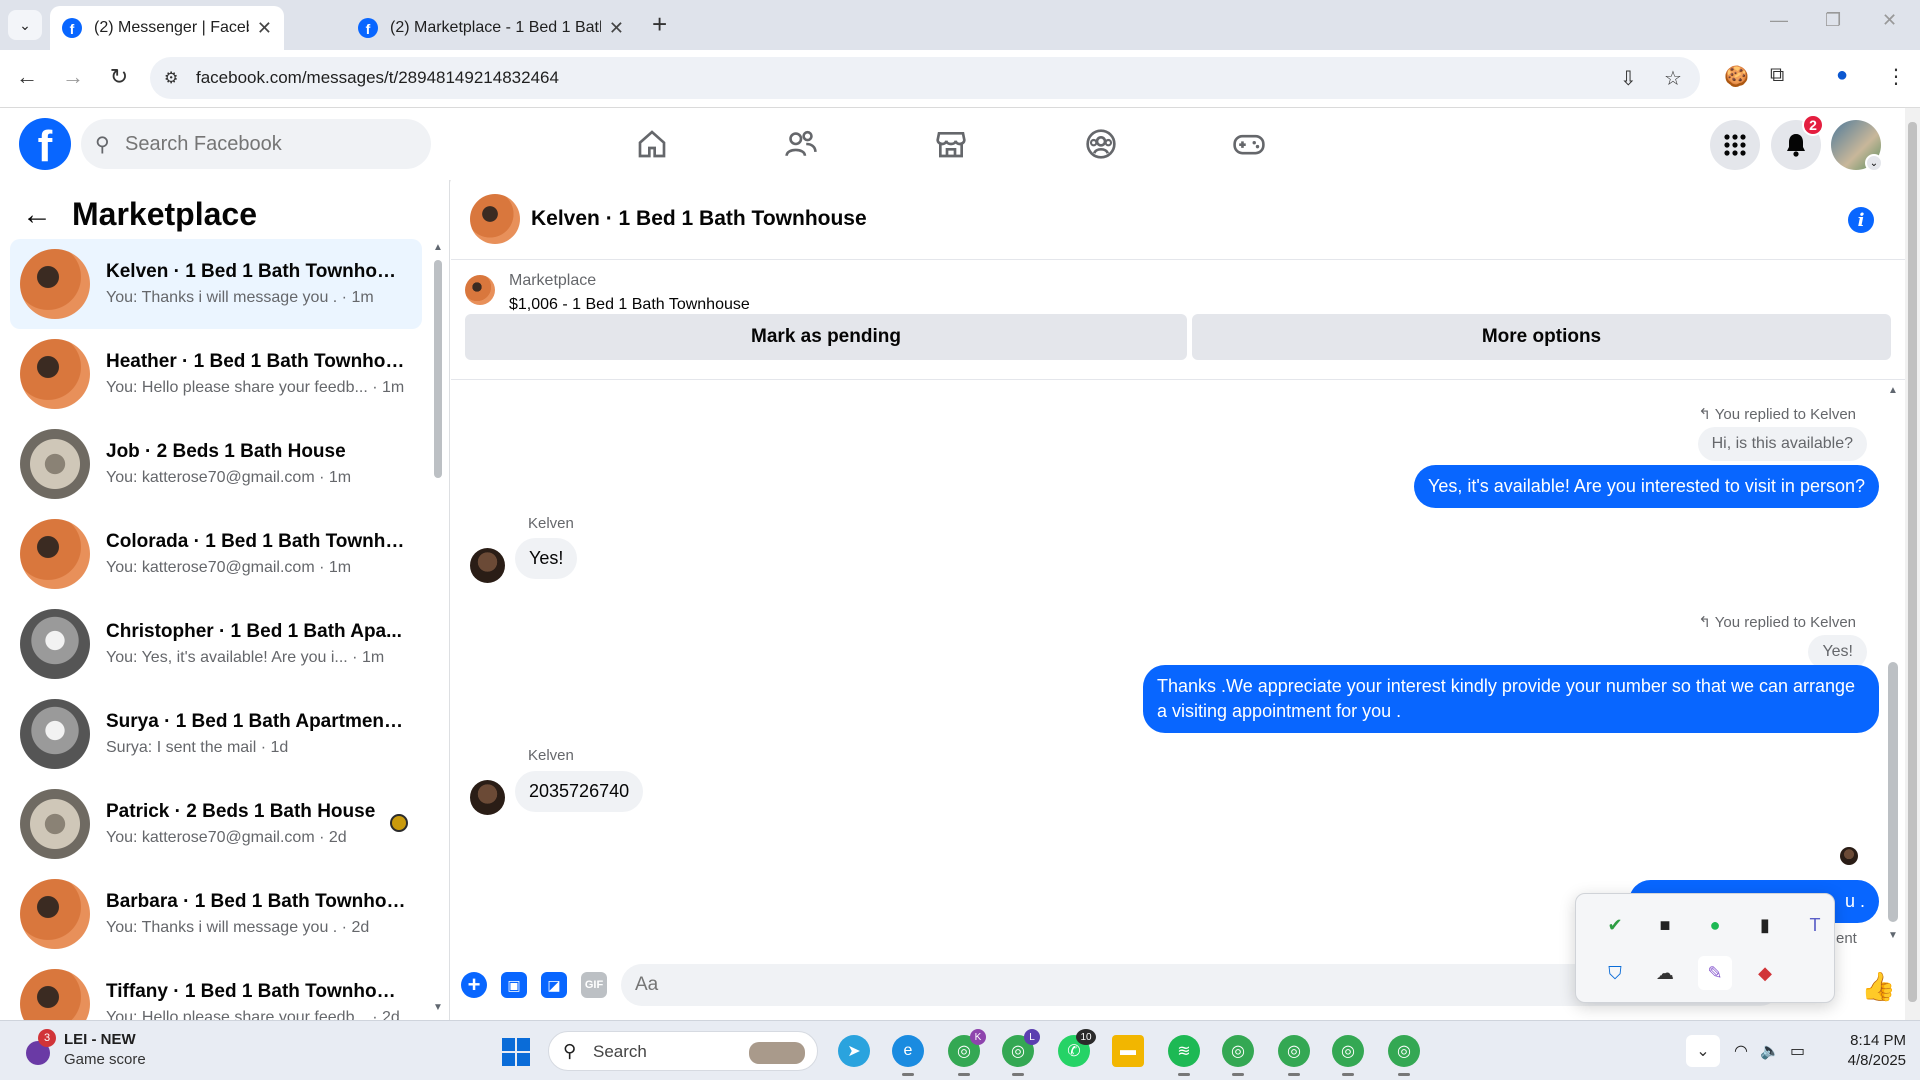  I want to click on security-check-icon: ✔, so click(1615, 925).